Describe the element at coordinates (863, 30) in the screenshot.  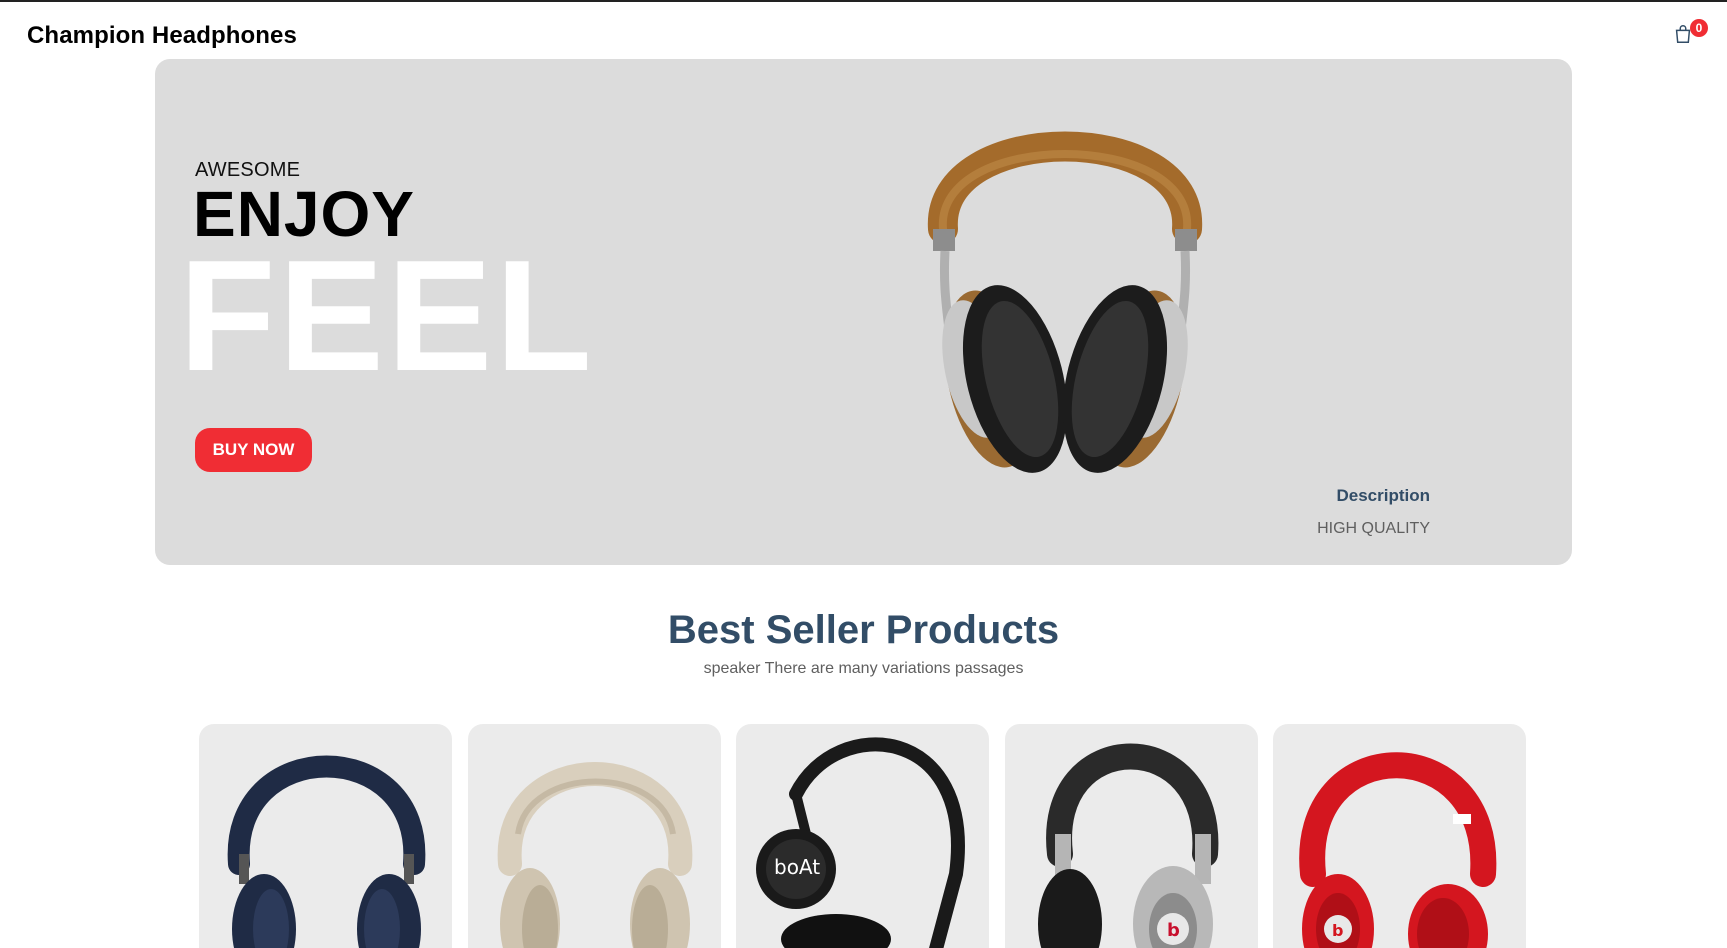
I see `navbar: Champion Headphones 0` at that location.